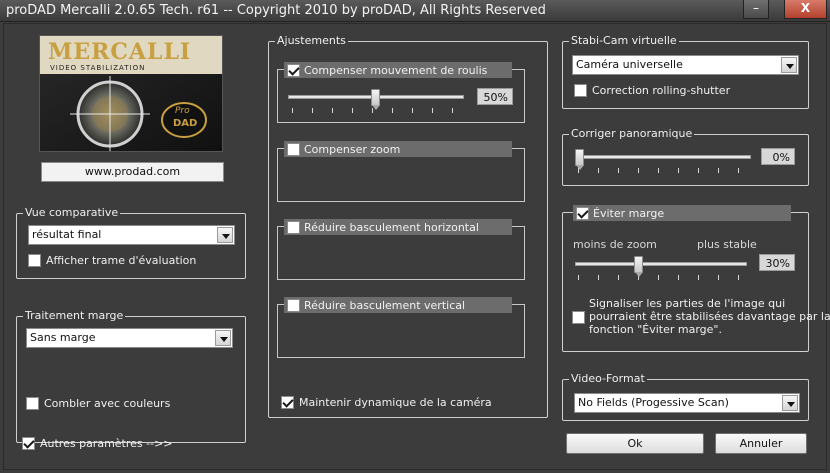 The height and width of the screenshot is (473, 830). Describe the element at coordinates (401, 92) in the screenshot. I see `roulis-box: Compenser mouvement de roulis 50%` at that location.